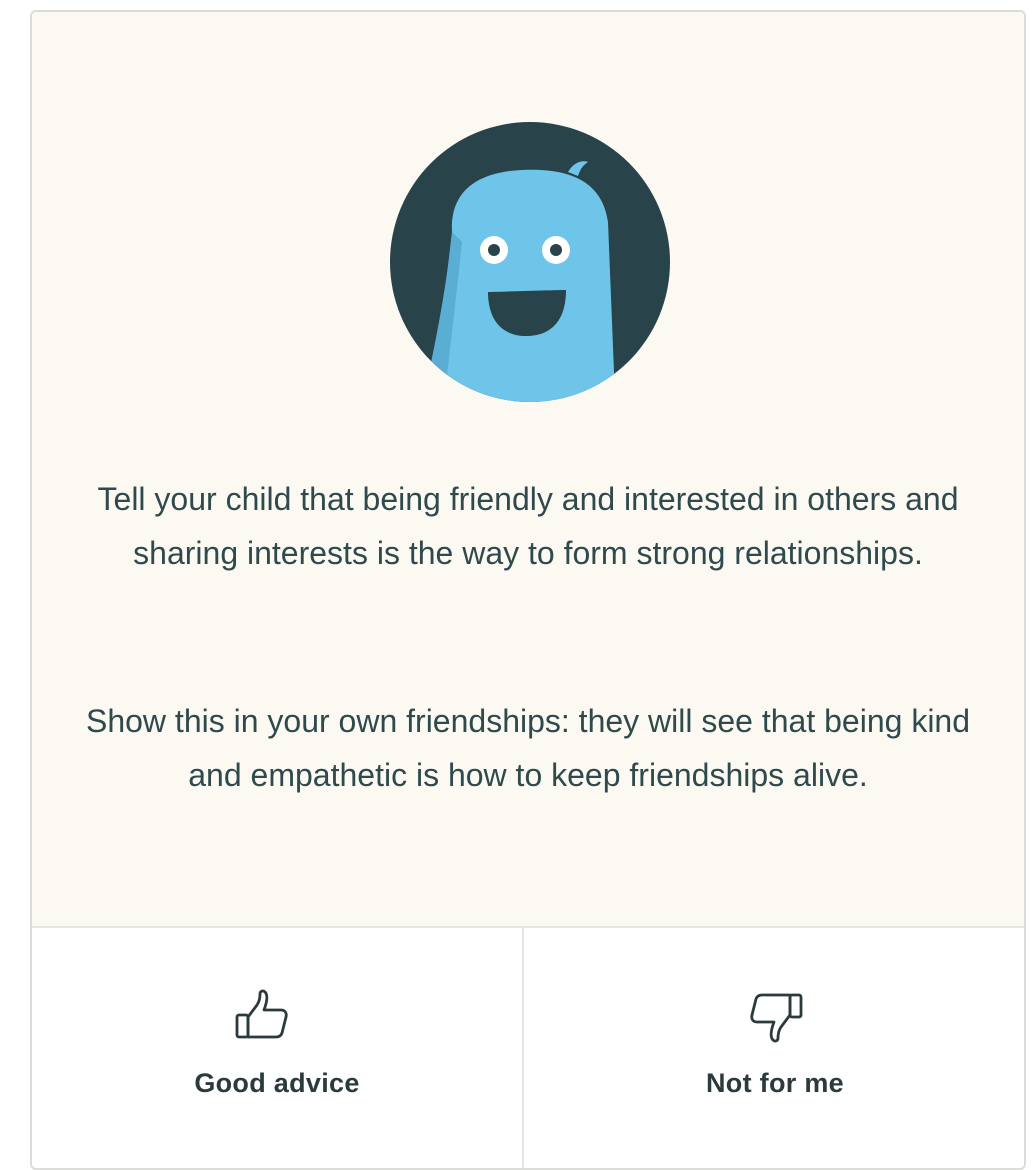  Describe the element at coordinates (261, 1014) in the screenshot. I see `thumbs-up-icon` at that location.